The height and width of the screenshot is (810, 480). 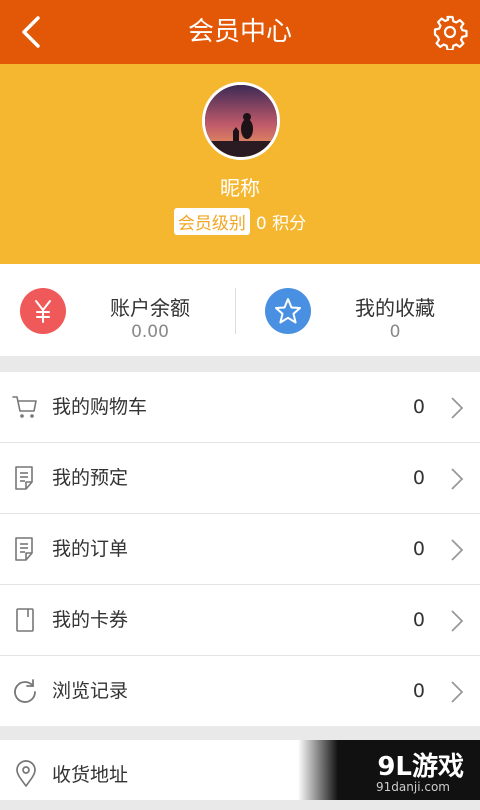 What do you see at coordinates (90, 691) in the screenshot?
I see `menu-item-label: 浏览记录` at bounding box center [90, 691].